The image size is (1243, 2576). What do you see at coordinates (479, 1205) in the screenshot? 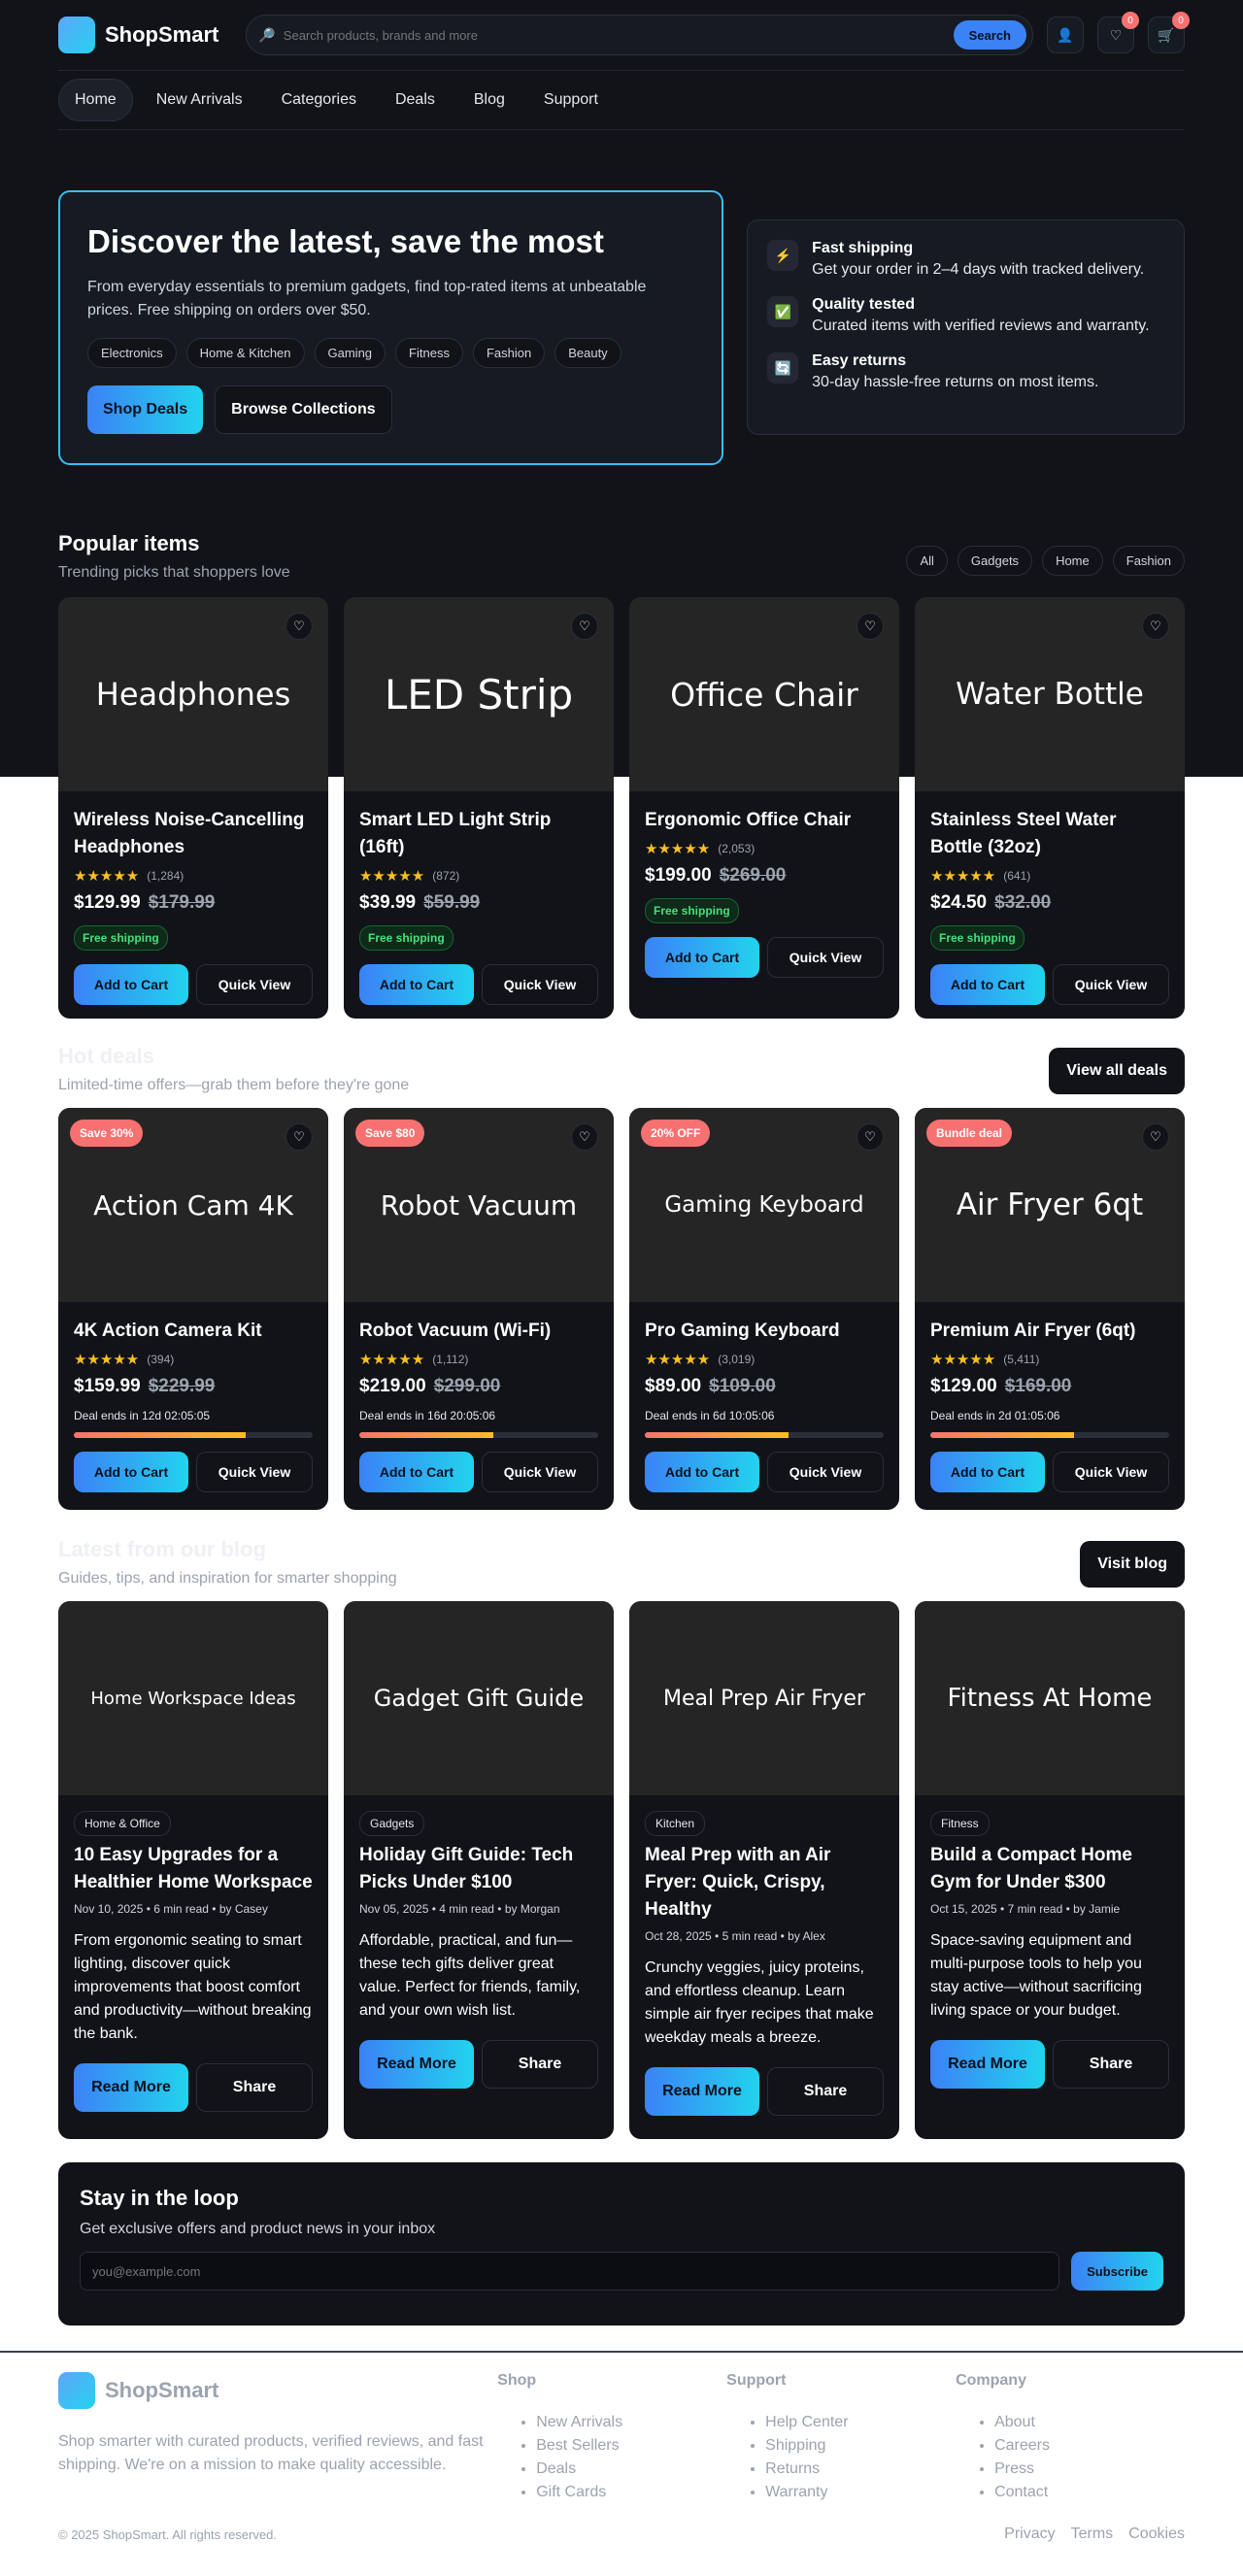
I see `product-image: Robot Vacuum Save $80 ♡` at bounding box center [479, 1205].